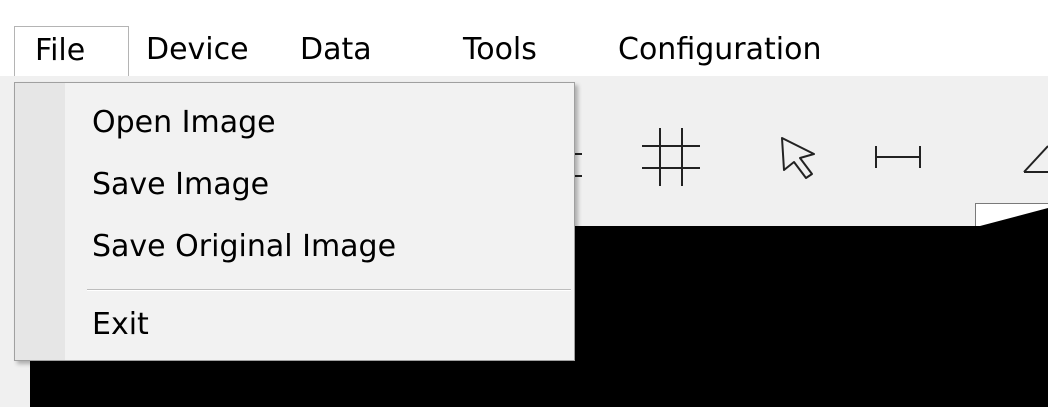 The height and width of the screenshot is (407, 1048). Describe the element at coordinates (719, 51) in the screenshot. I see `menu-configuration: Configuration` at that location.